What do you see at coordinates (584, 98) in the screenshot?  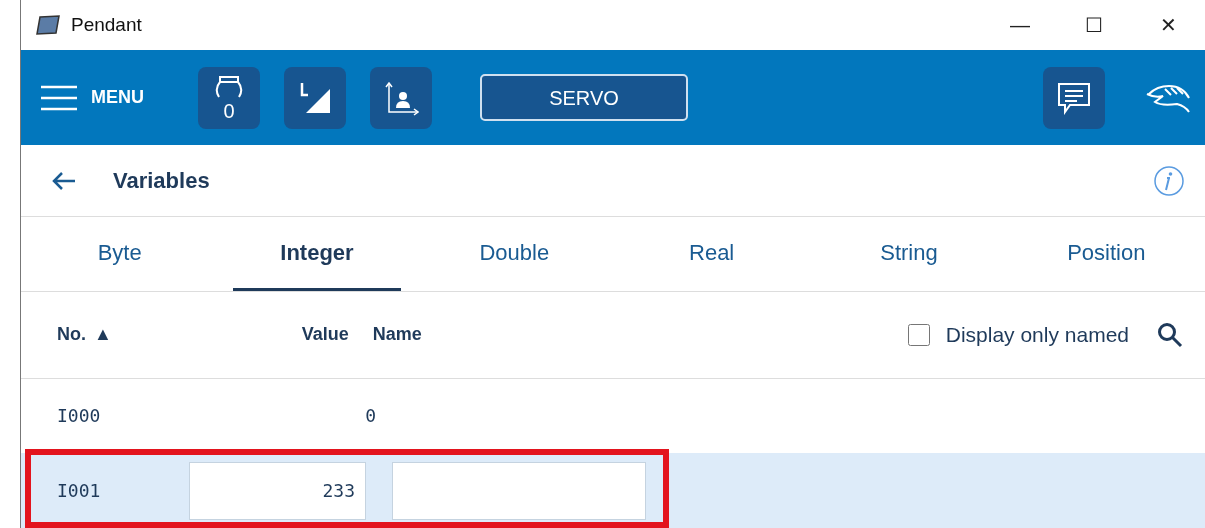 I see `servo-button: SERVO` at bounding box center [584, 98].